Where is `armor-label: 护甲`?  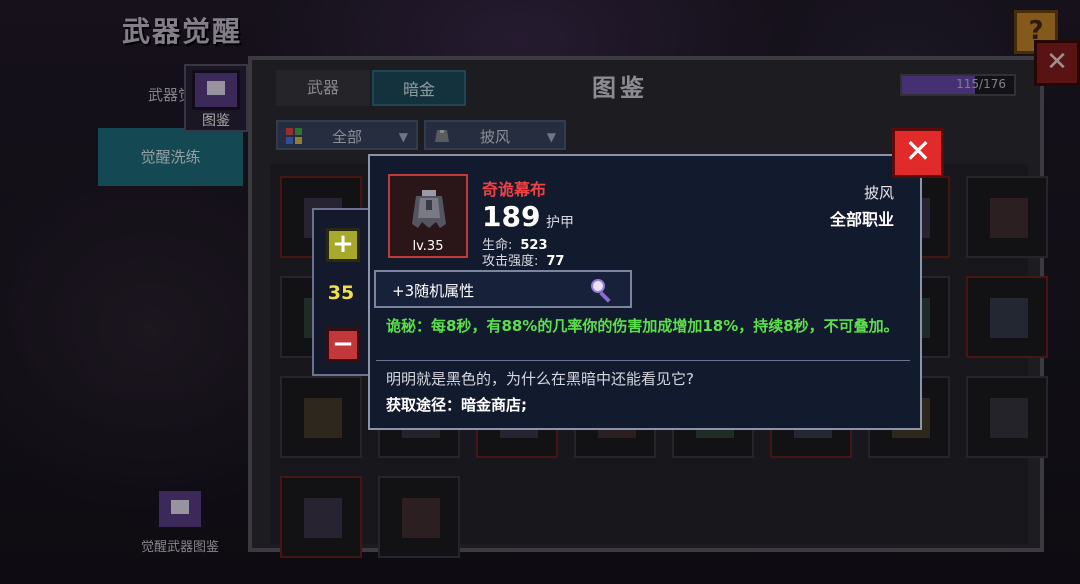 armor-label: 护甲 is located at coordinates (560, 223).